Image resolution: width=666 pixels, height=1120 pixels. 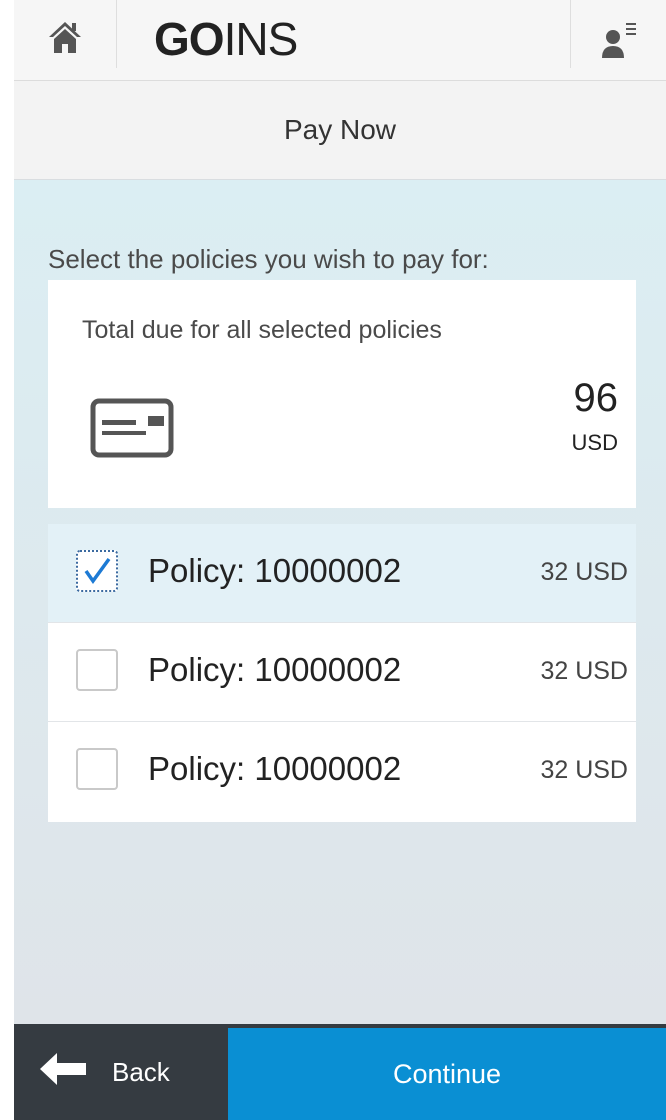 What do you see at coordinates (261, 39) in the screenshot?
I see `logo-light-text: INS` at bounding box center [261, 39].